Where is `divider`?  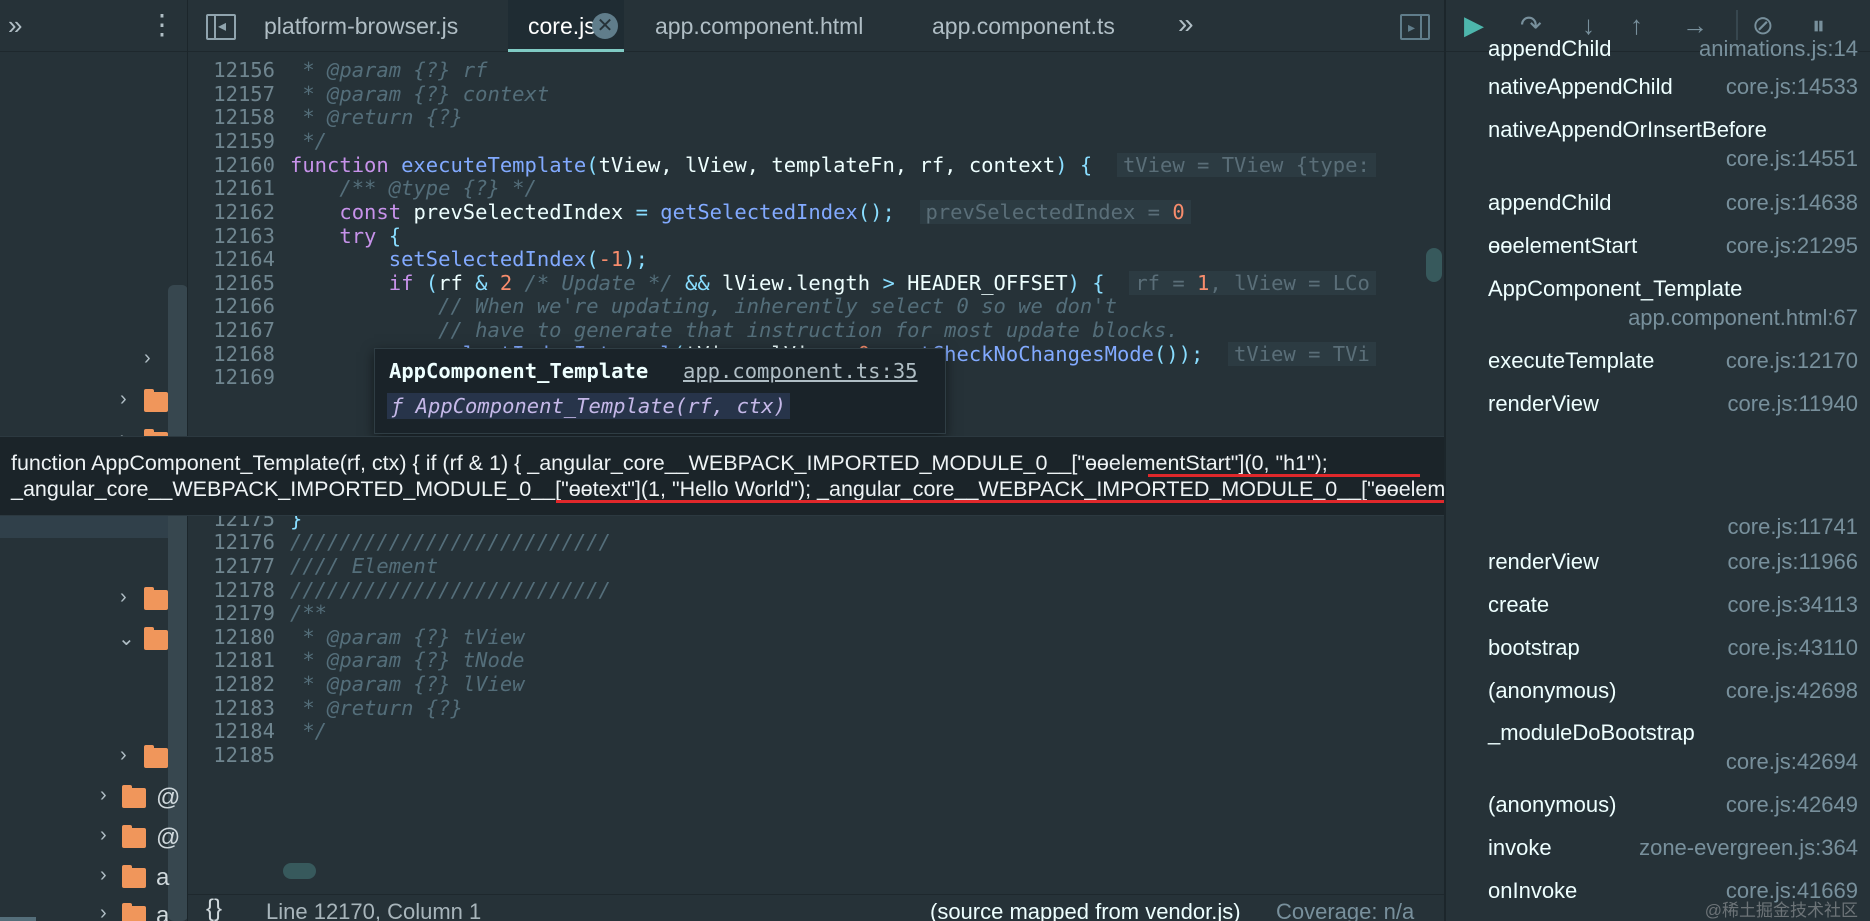 divider is located at coordinates (18, 919).